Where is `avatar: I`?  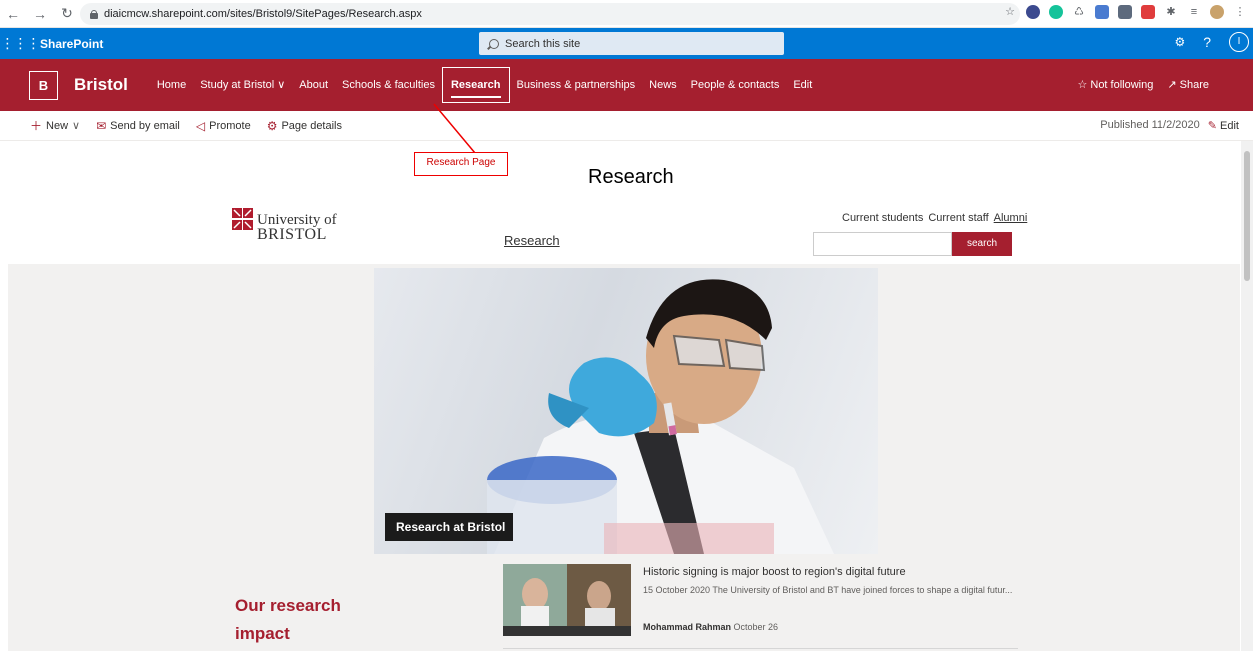 avatar: I is located at coordinates (1239, 42).